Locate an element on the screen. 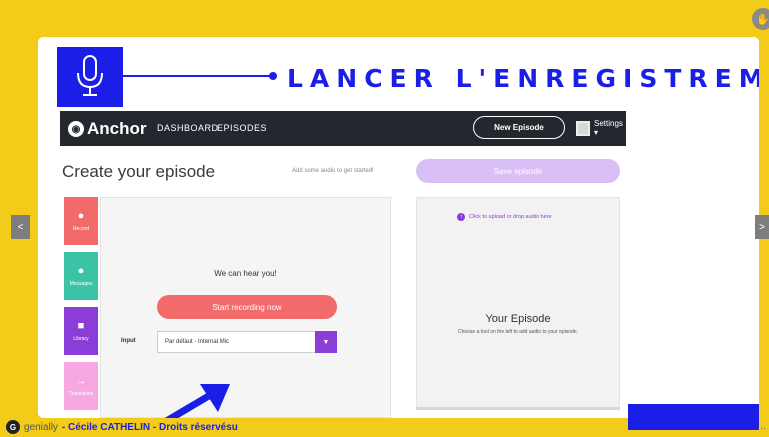 The image size is (769, 437). mic-icon: ● is located at coordinates (81, 216).